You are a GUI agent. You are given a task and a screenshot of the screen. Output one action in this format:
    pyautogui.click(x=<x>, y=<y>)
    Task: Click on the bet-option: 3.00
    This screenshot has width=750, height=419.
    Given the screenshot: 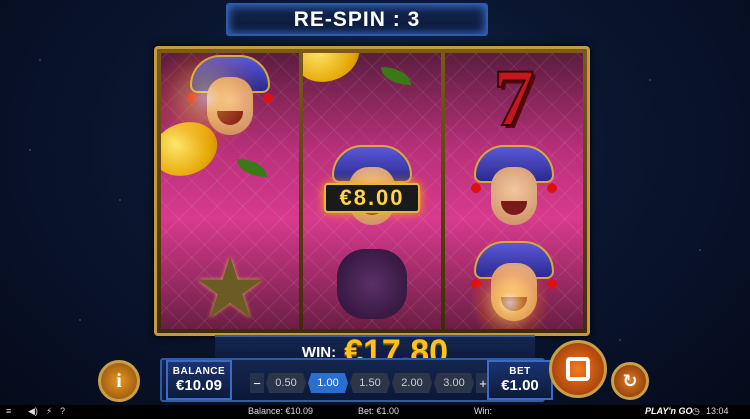 What is the action you would take?
    pyautogui.click(x=454, y=383)
    